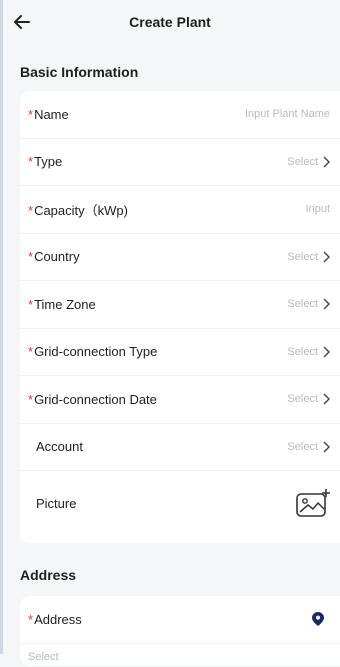 The height and width of the screenshot is (667, 340). I want to click on grid-connection-date-row: *Grid-connection Date Select, so click(180, 400).